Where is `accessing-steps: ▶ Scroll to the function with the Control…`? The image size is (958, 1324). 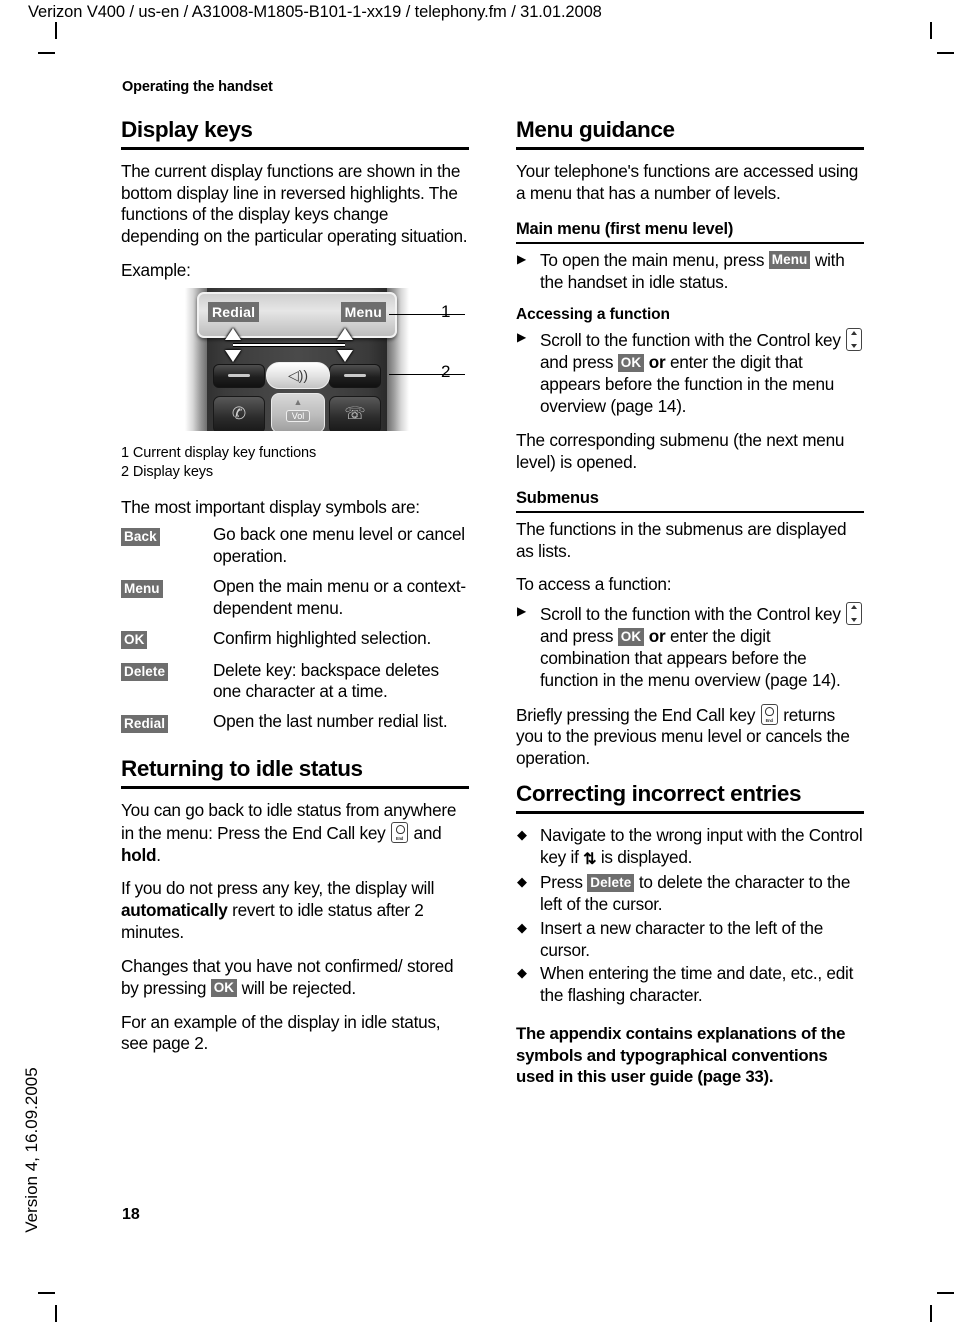
accessing-steps: ▶ Scroll to the function with the Control… is located at coordinates (690, 372).